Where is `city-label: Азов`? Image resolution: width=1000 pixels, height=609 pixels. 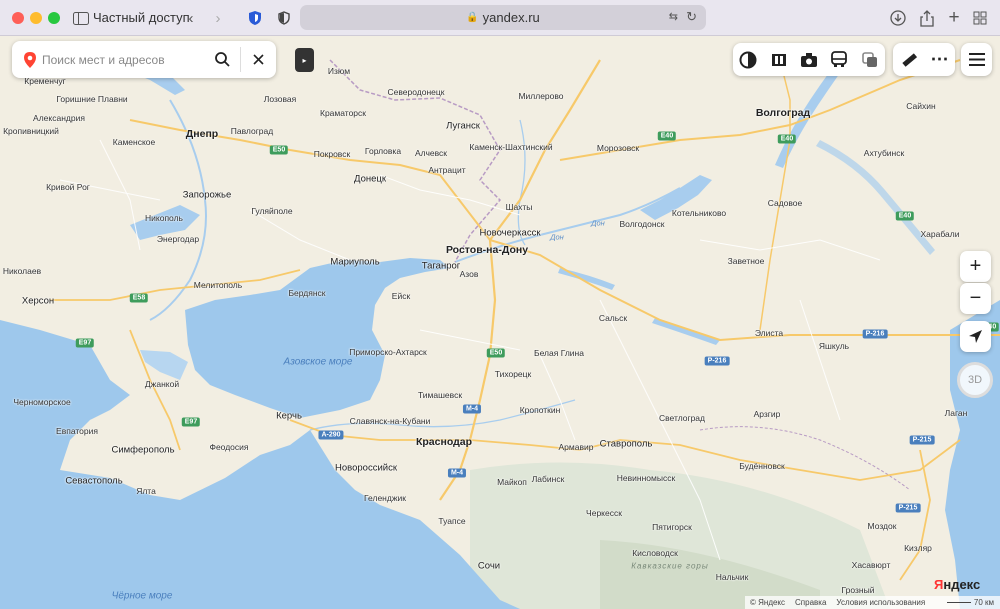
city-label: Азов is located at coordinates (469, 274).